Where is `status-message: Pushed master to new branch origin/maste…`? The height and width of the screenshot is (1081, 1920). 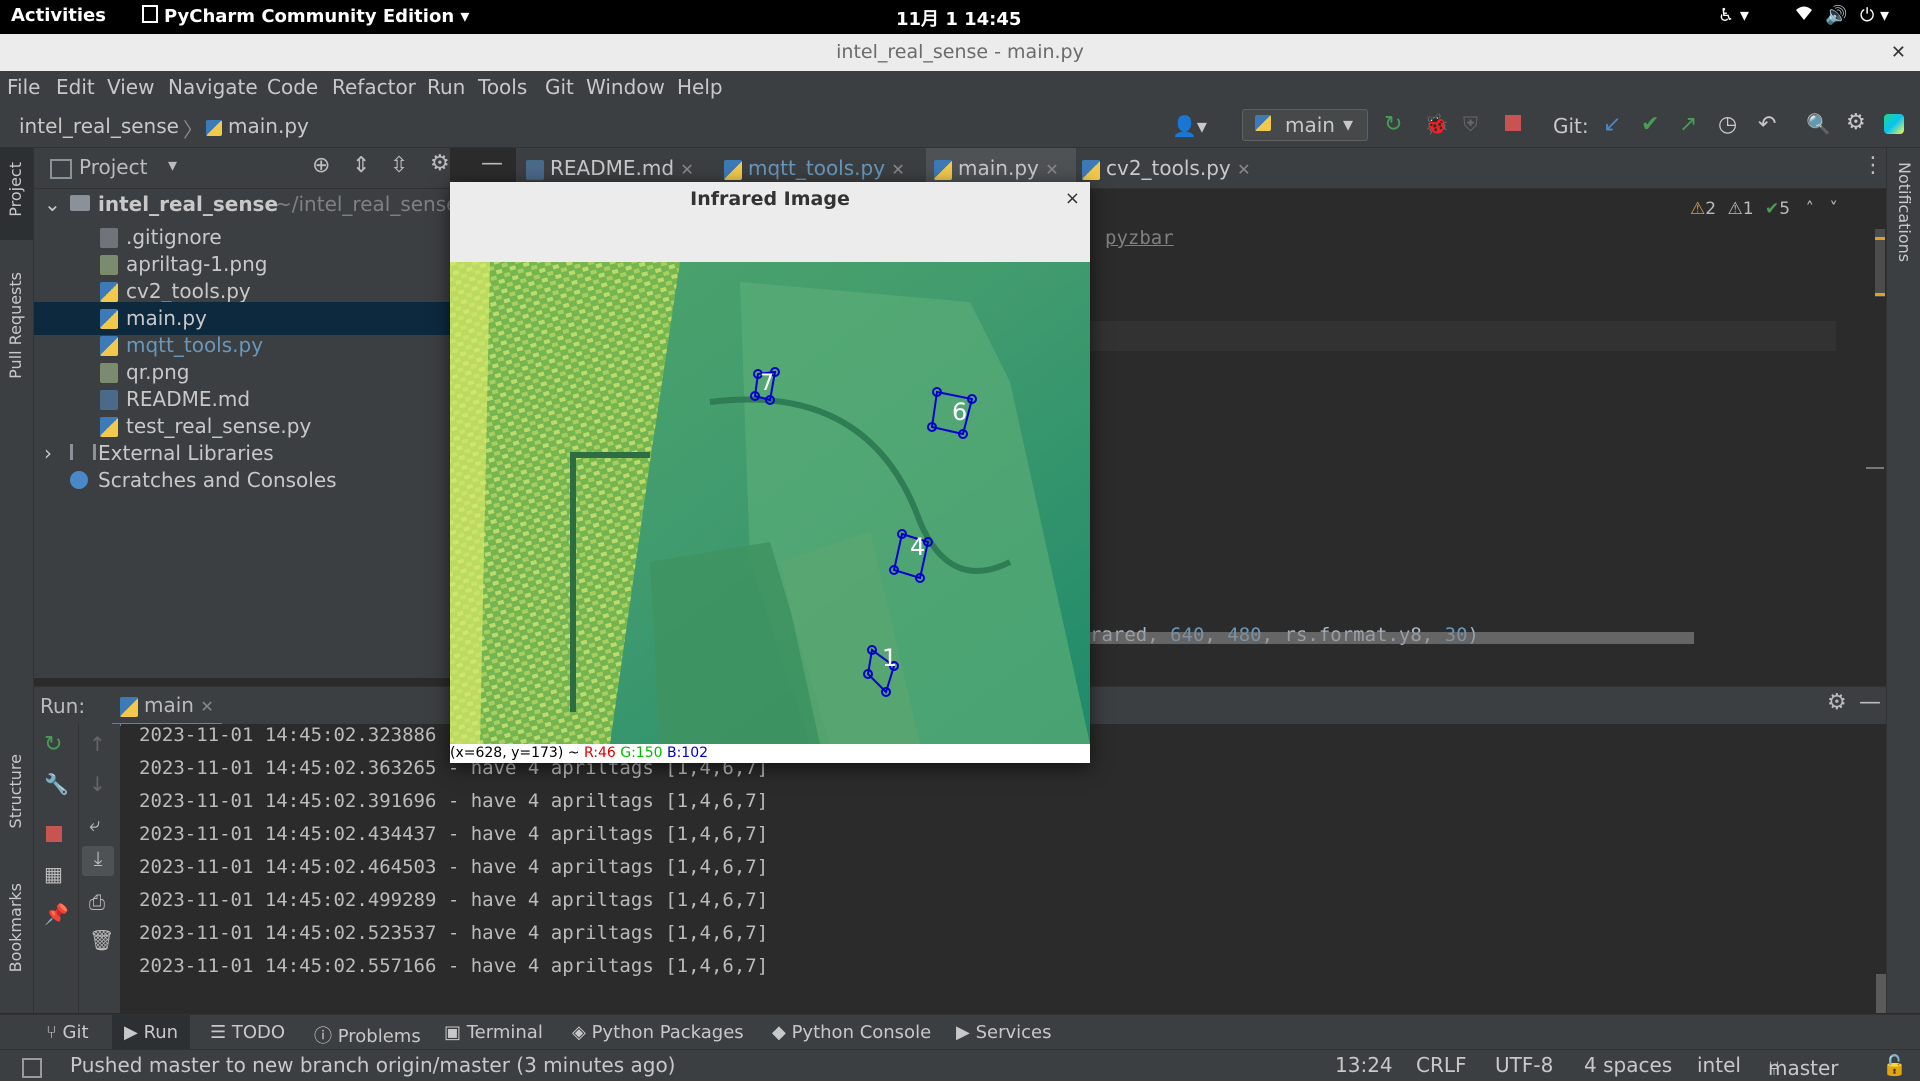
status-message: Pushed master to new branch origin/maste… is located at coordinates (373, 1065).